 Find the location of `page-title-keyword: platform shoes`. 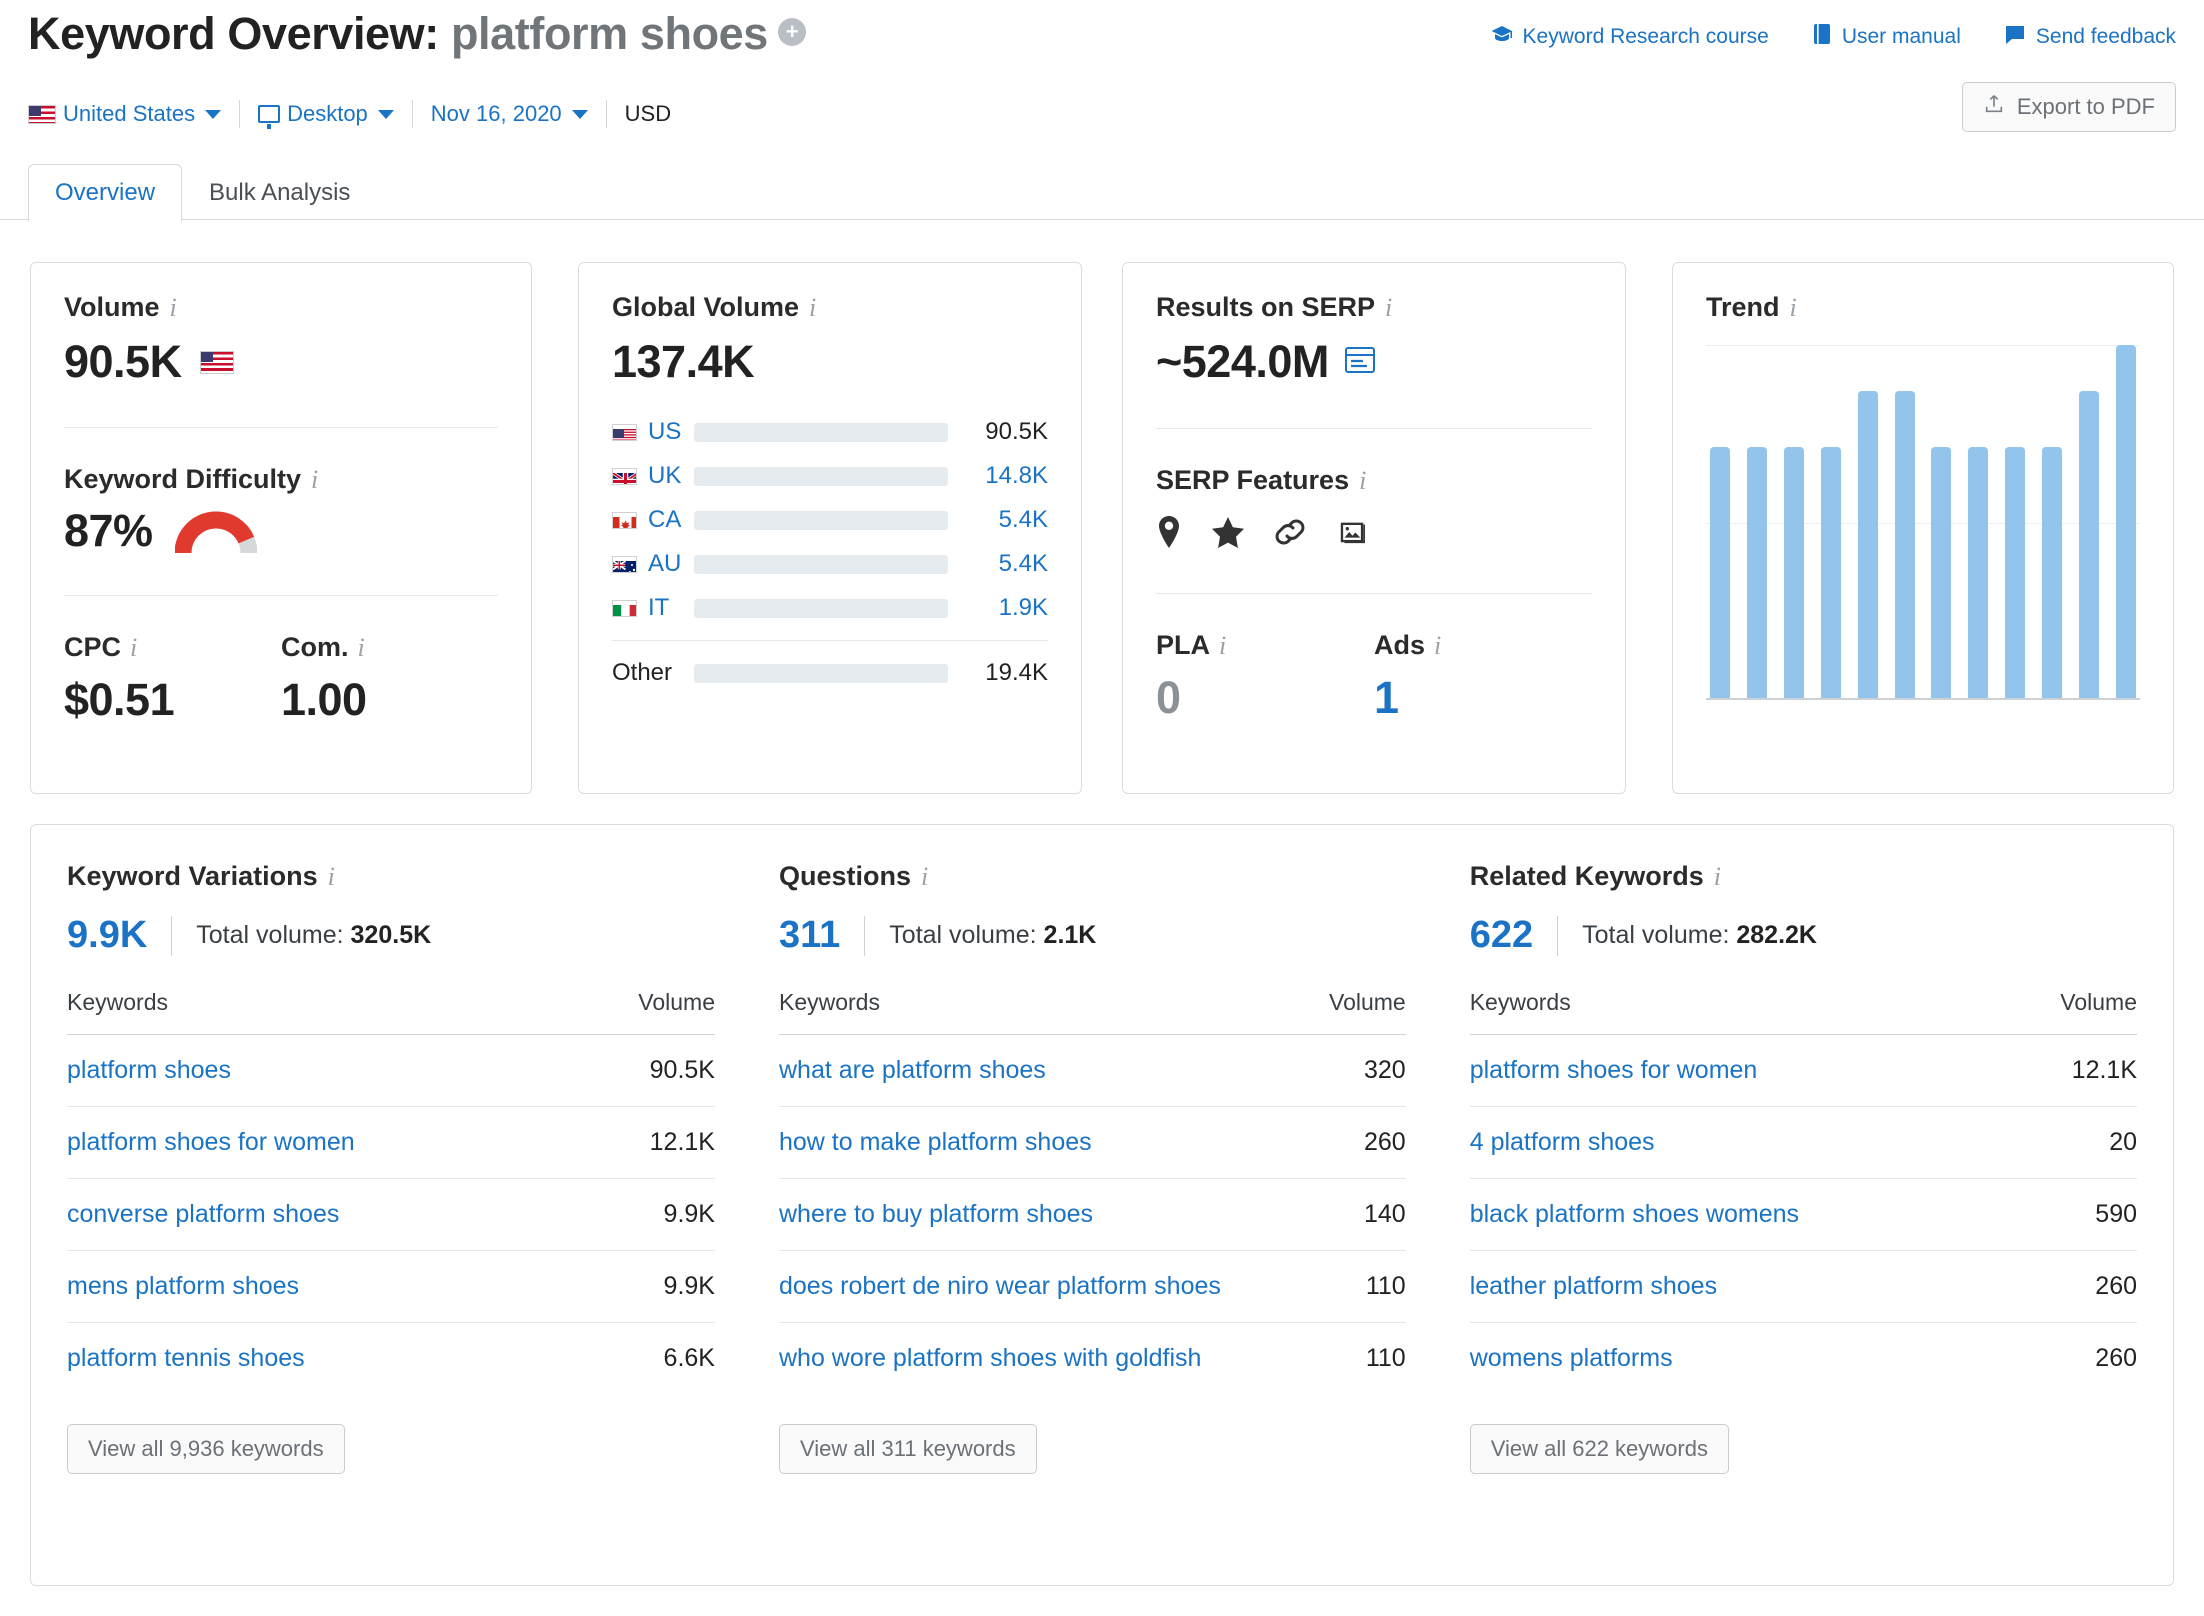

page-title-keyword: platform shoes is located at coordinates (609, 33).